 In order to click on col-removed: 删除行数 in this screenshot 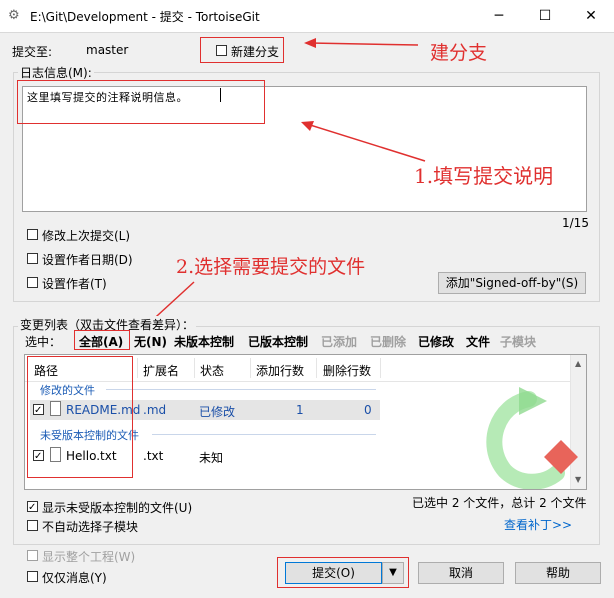, I will do `click(347, 370)`.